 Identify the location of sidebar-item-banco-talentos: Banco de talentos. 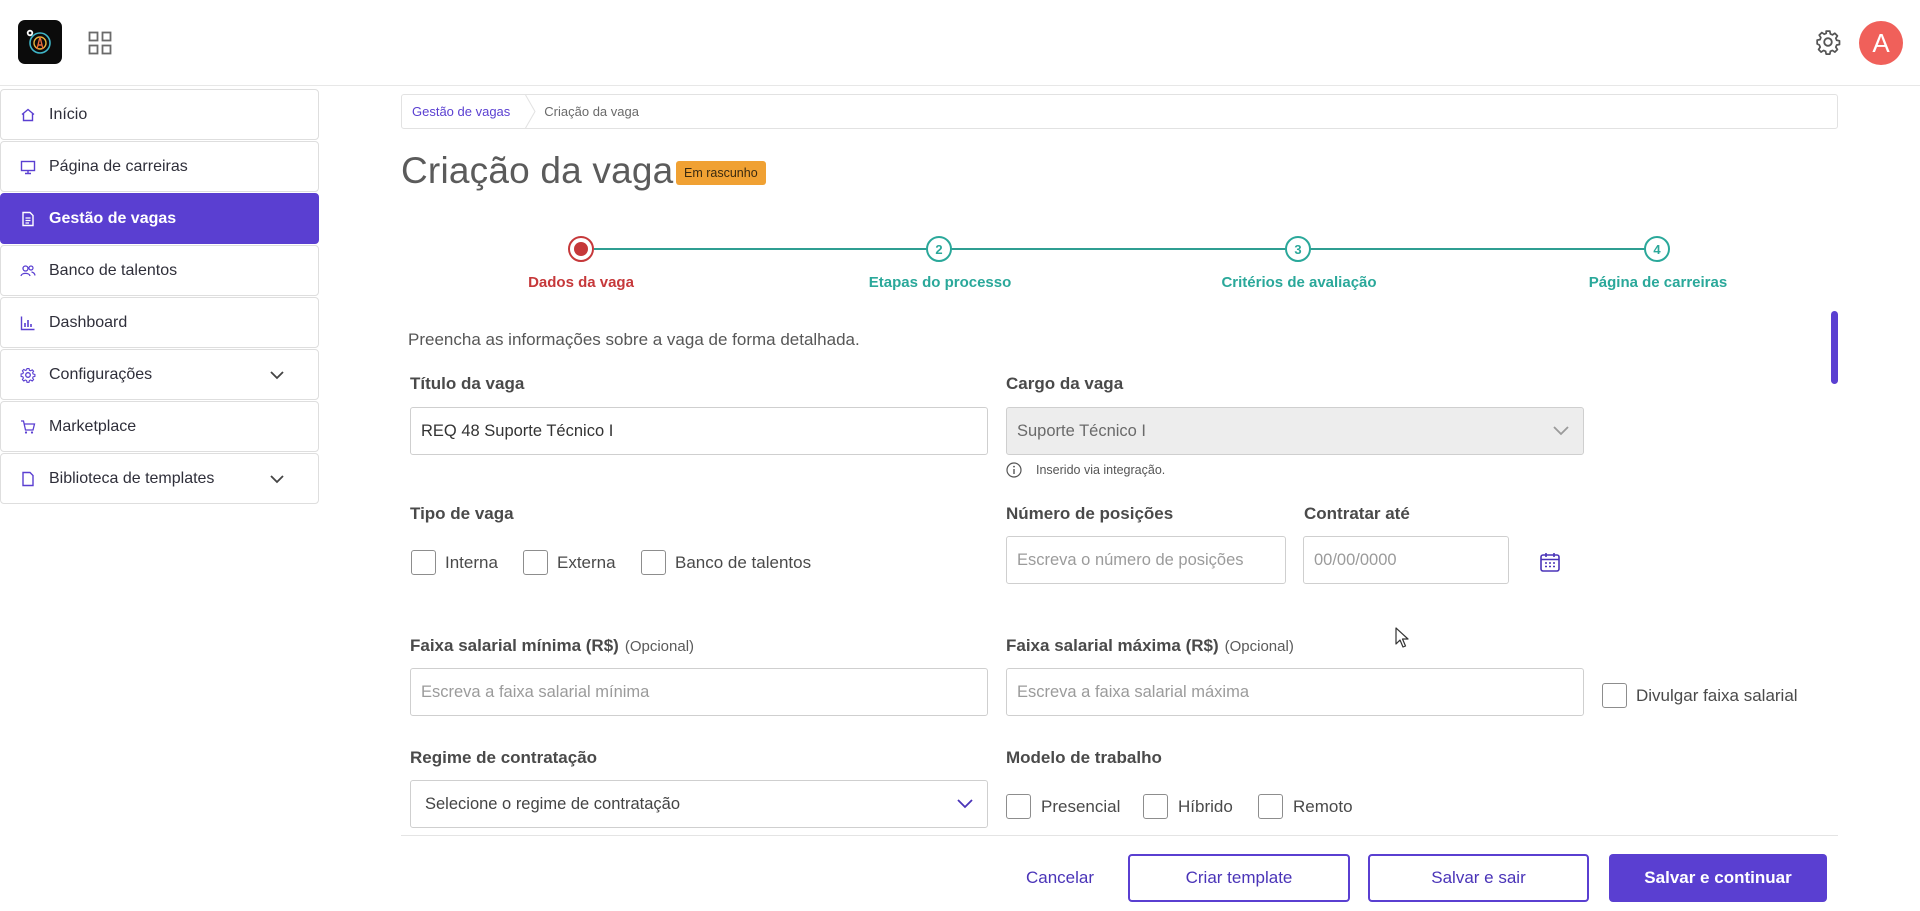
(159, 270).